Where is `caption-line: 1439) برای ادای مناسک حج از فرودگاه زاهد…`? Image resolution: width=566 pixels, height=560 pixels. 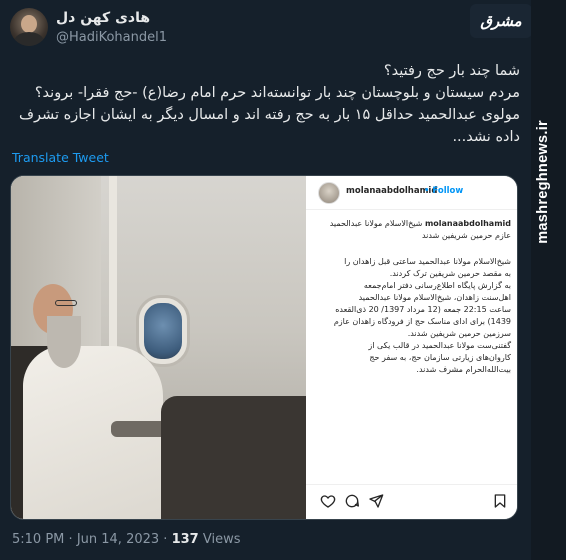 caption-line: 1439) برای ادای مناسک حج از فرودگاه زاهد… is located at coordinates (422, 321).